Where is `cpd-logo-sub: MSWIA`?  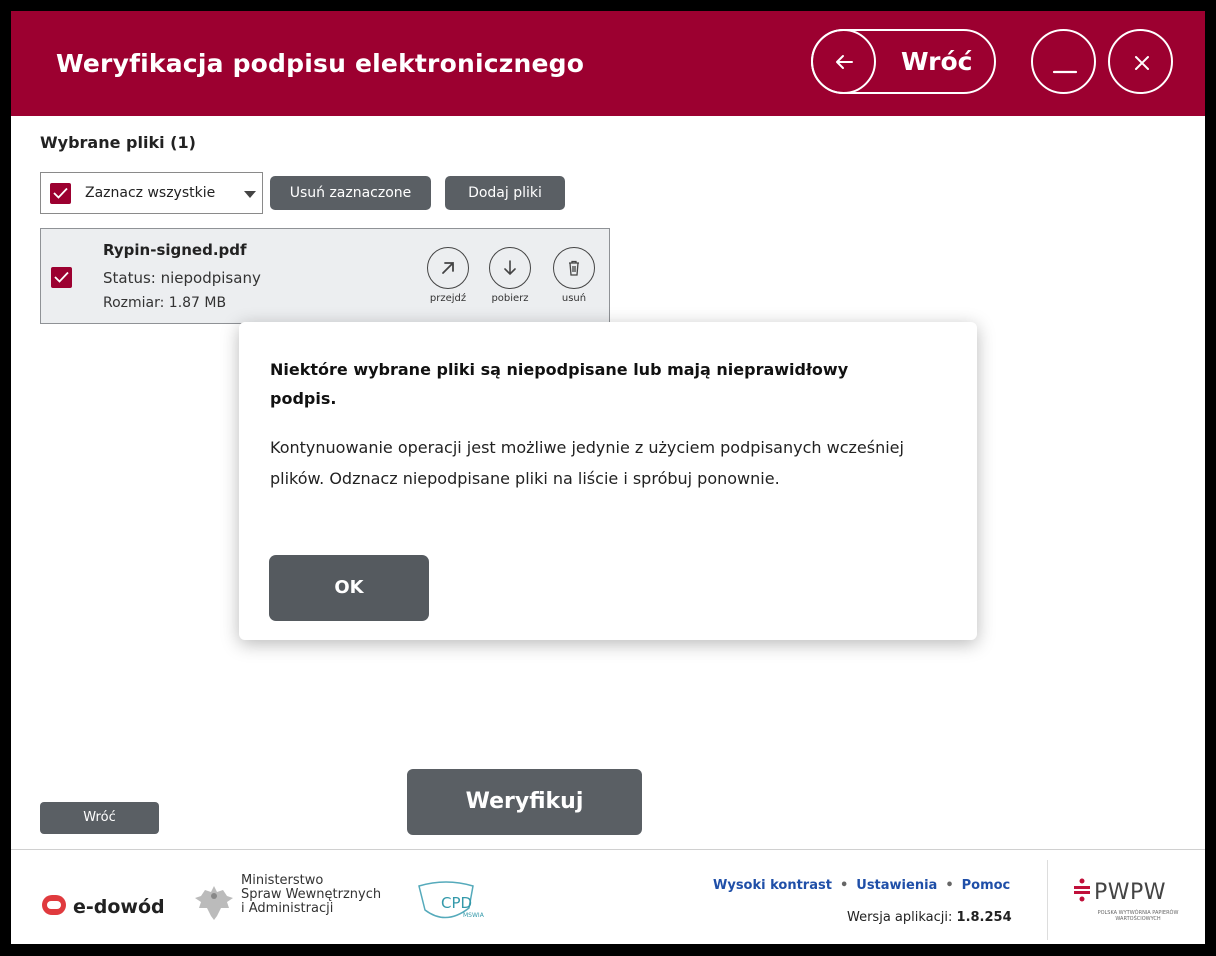 cpd-logo-sub: MSWIA is located at coordinates (473, 915).